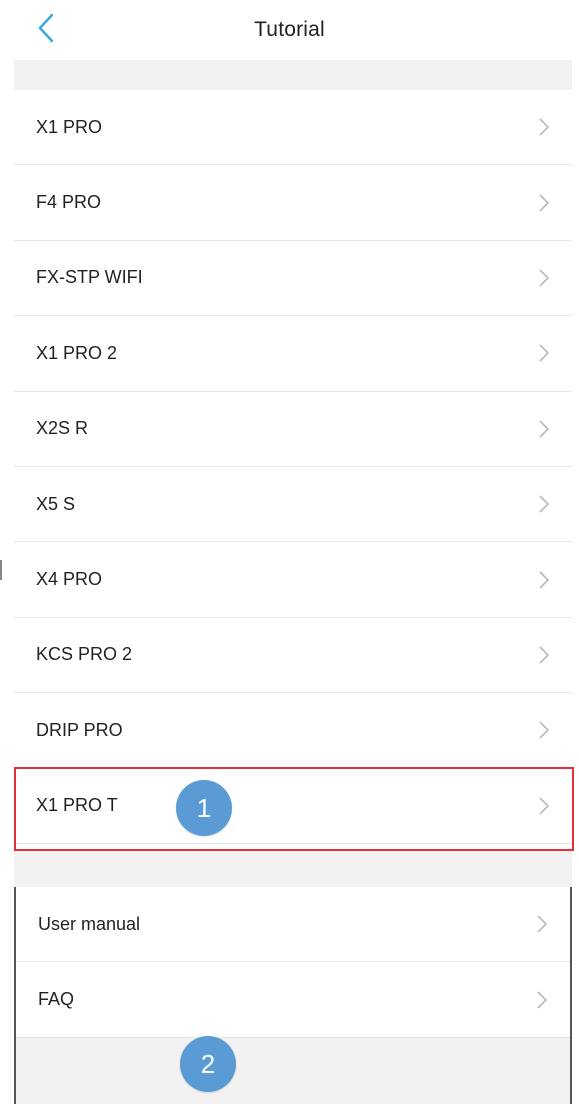  I want to click on product-item-f4-pro: F4 PRO, so click(293, 203).